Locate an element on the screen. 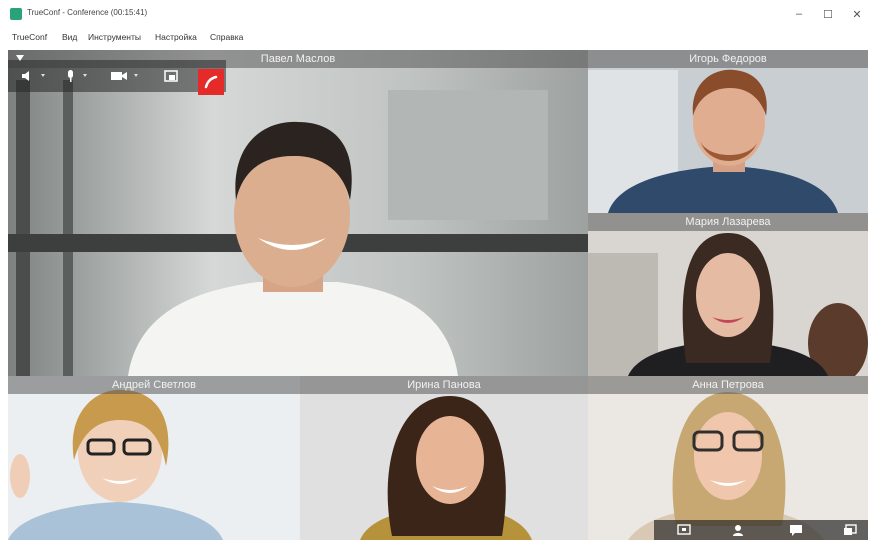  hangup-icon is located at coordinates (211, 82).